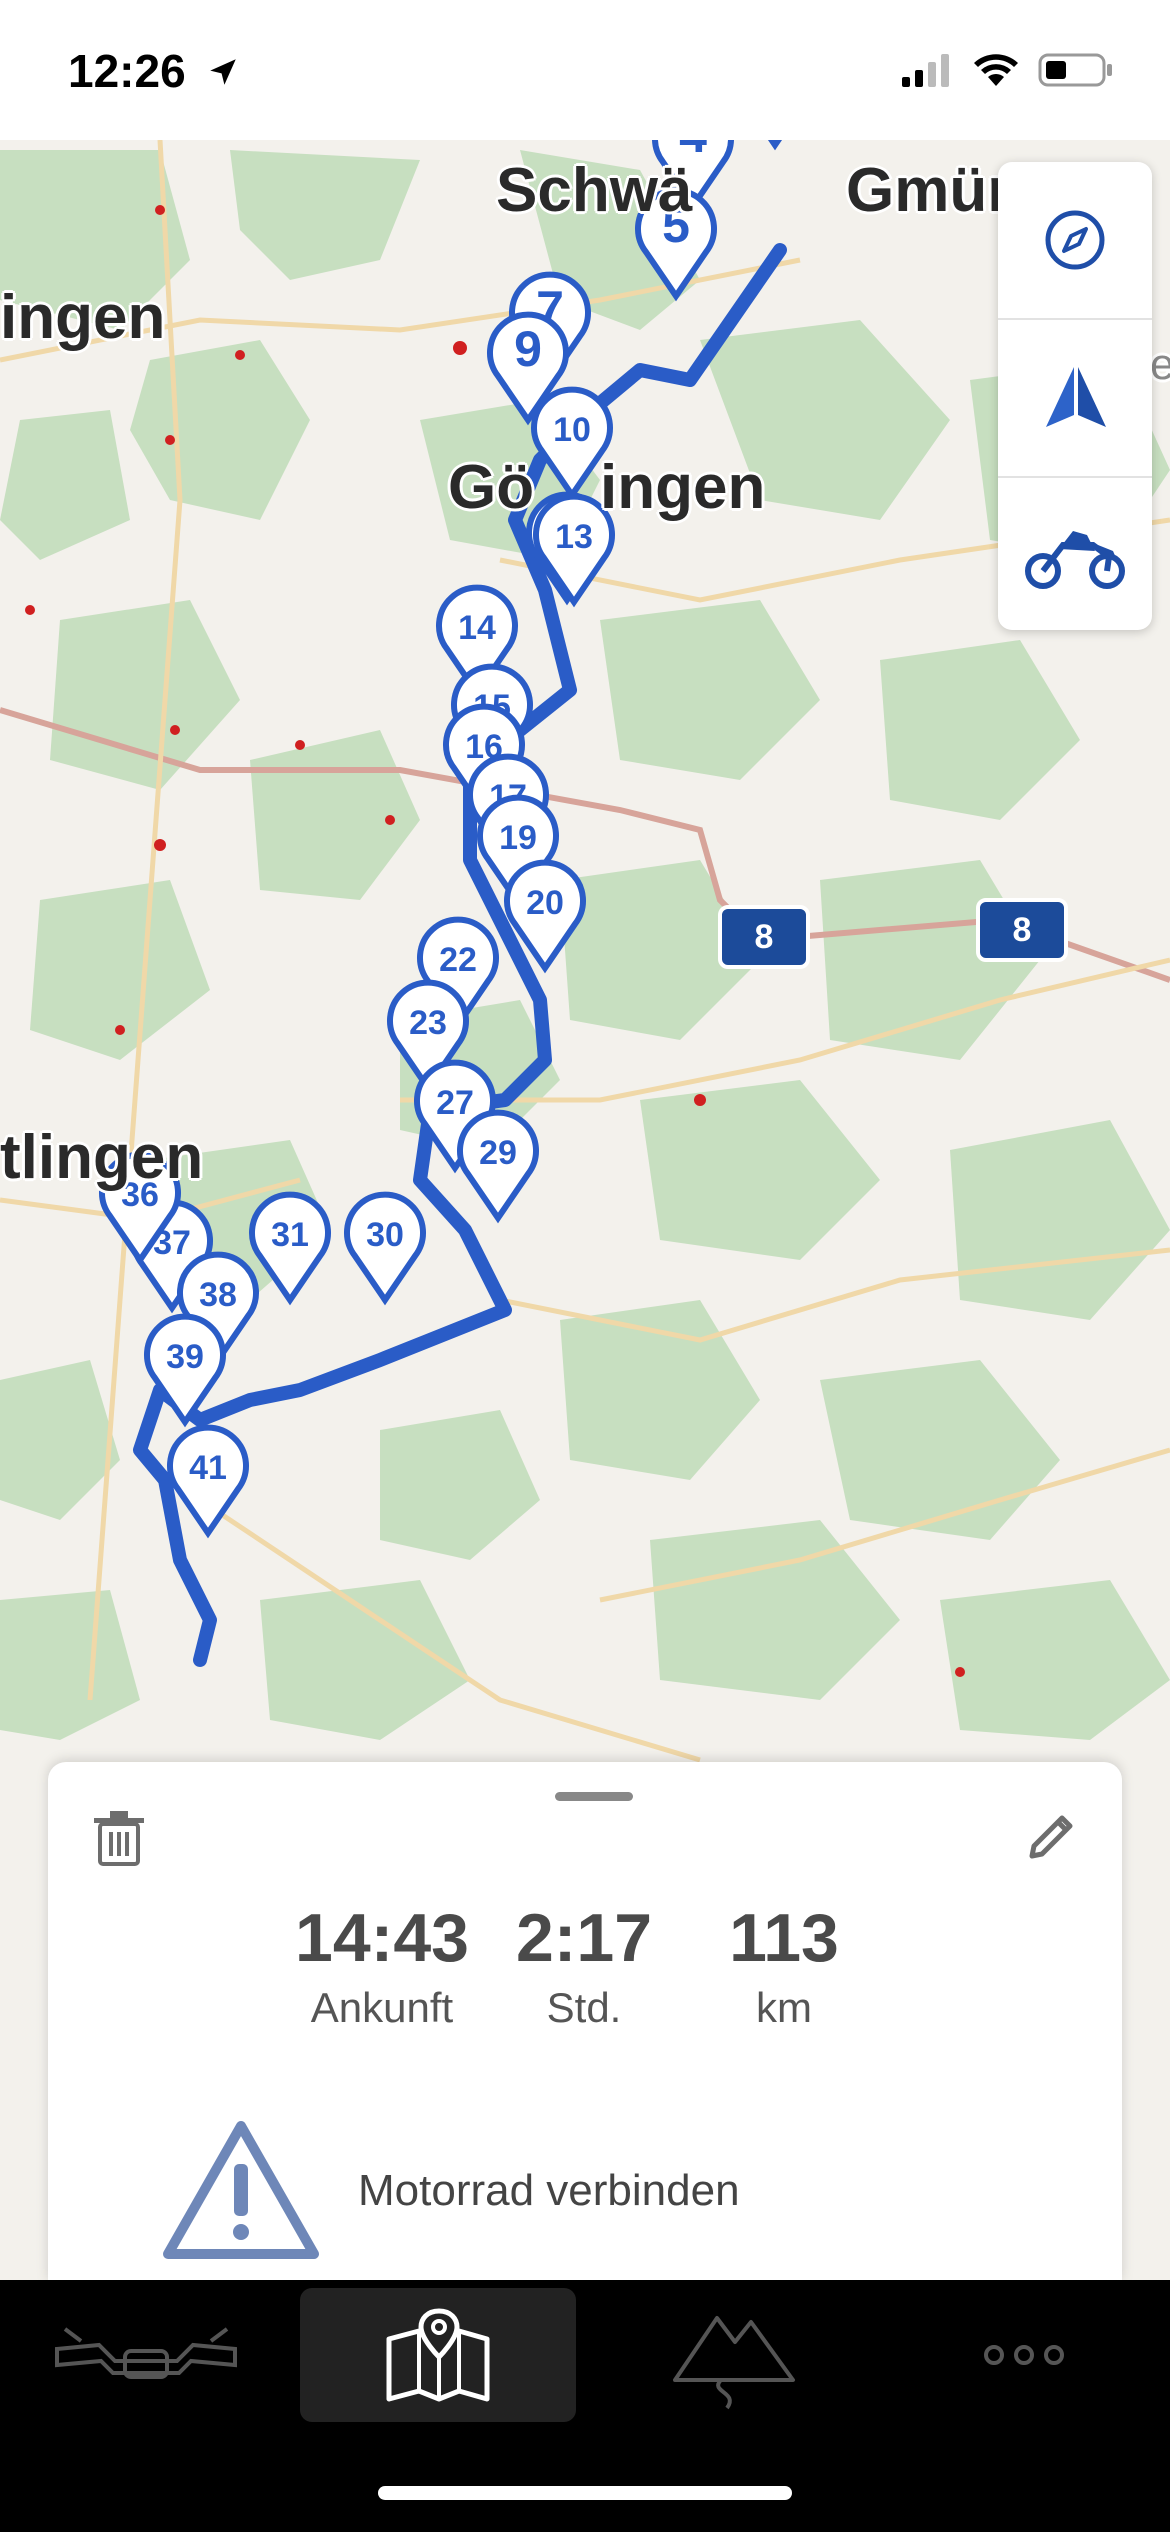  I want to click on trash-icon, so click(119, 1838).